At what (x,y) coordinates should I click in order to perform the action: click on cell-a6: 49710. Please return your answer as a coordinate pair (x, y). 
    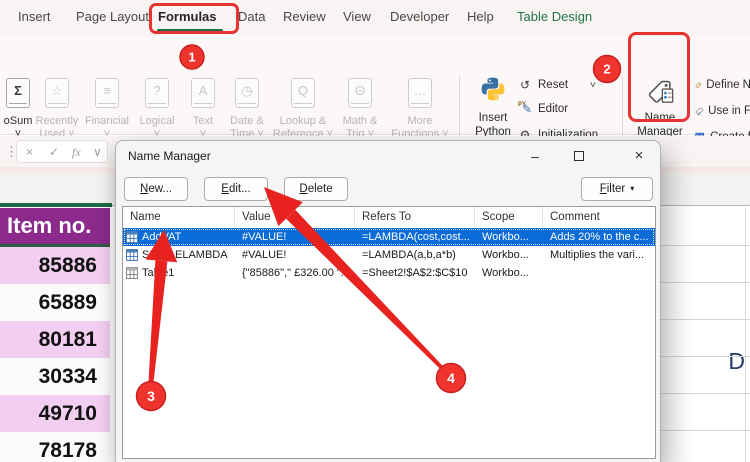
    Looking at the image, I should click on (55, 413).